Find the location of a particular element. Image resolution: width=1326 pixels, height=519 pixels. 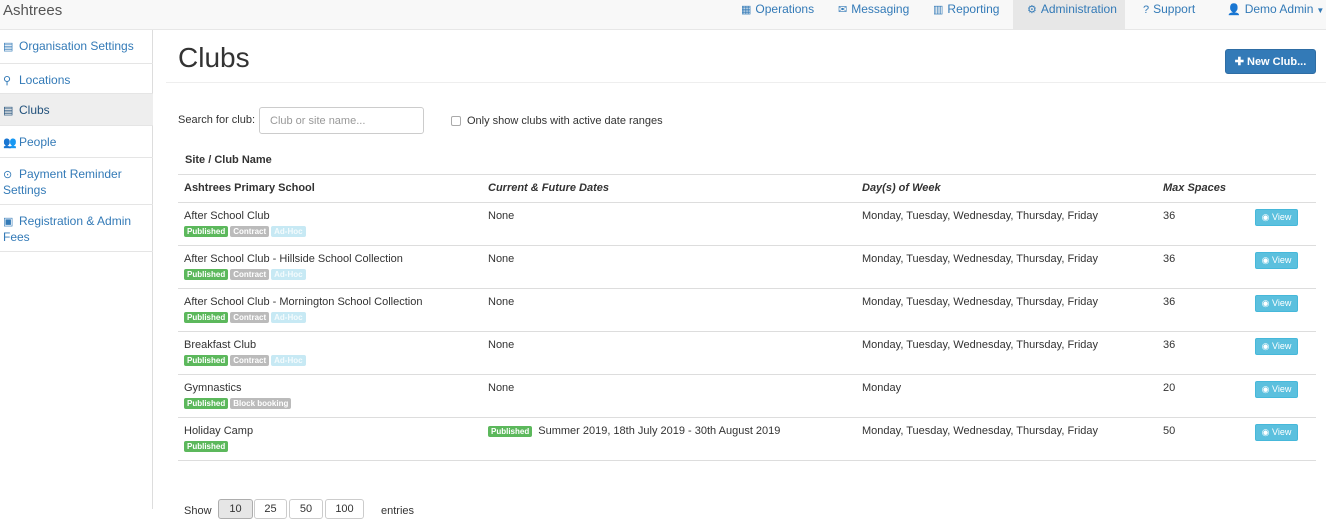

active-date-ranges-label: Only show clubs with active date ranges is located at coordinates (565, 121).